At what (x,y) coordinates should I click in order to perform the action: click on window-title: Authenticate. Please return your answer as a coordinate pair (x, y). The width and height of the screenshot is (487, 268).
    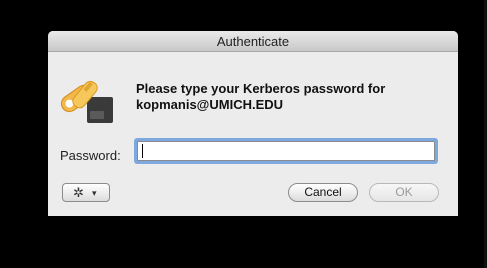
    Looking at the image, I should click on (253, 41).